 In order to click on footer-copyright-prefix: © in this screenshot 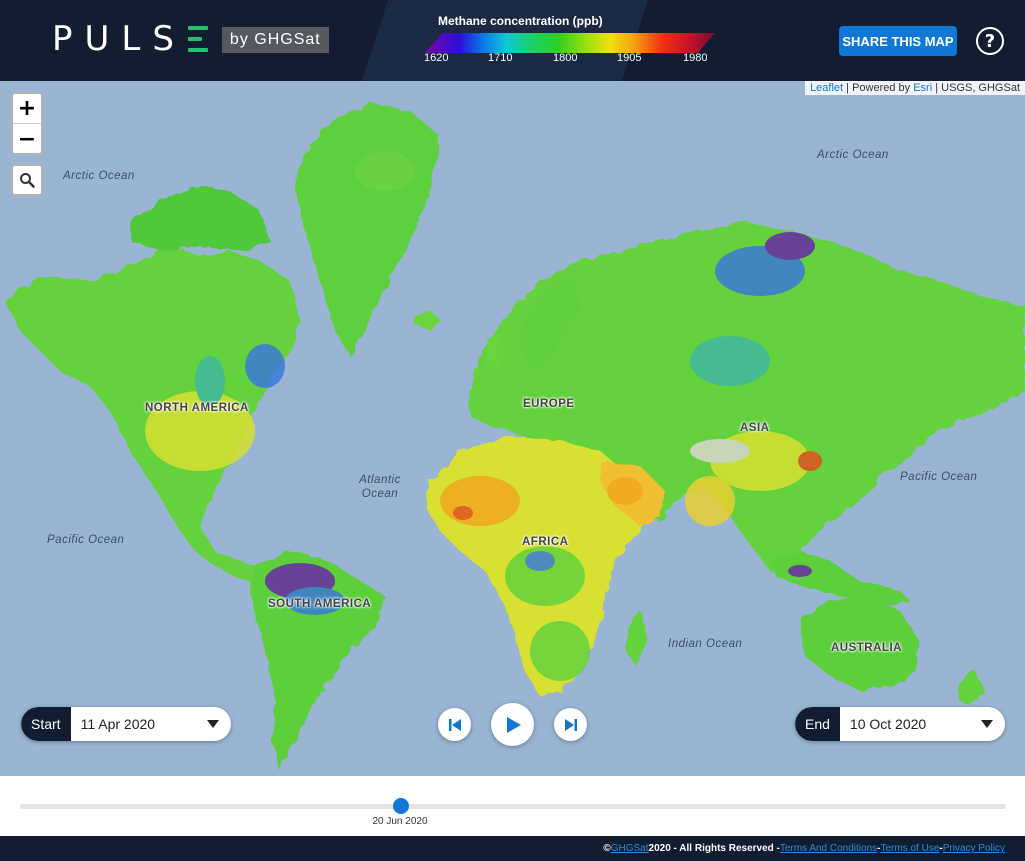, I will do `click(607, 848)`.